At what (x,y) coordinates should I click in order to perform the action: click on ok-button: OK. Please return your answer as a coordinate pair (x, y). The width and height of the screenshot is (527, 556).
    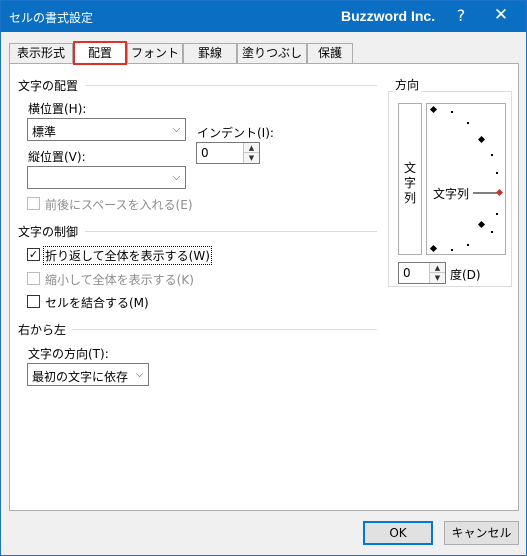
    Looking at the image, I should click on (398, 533).